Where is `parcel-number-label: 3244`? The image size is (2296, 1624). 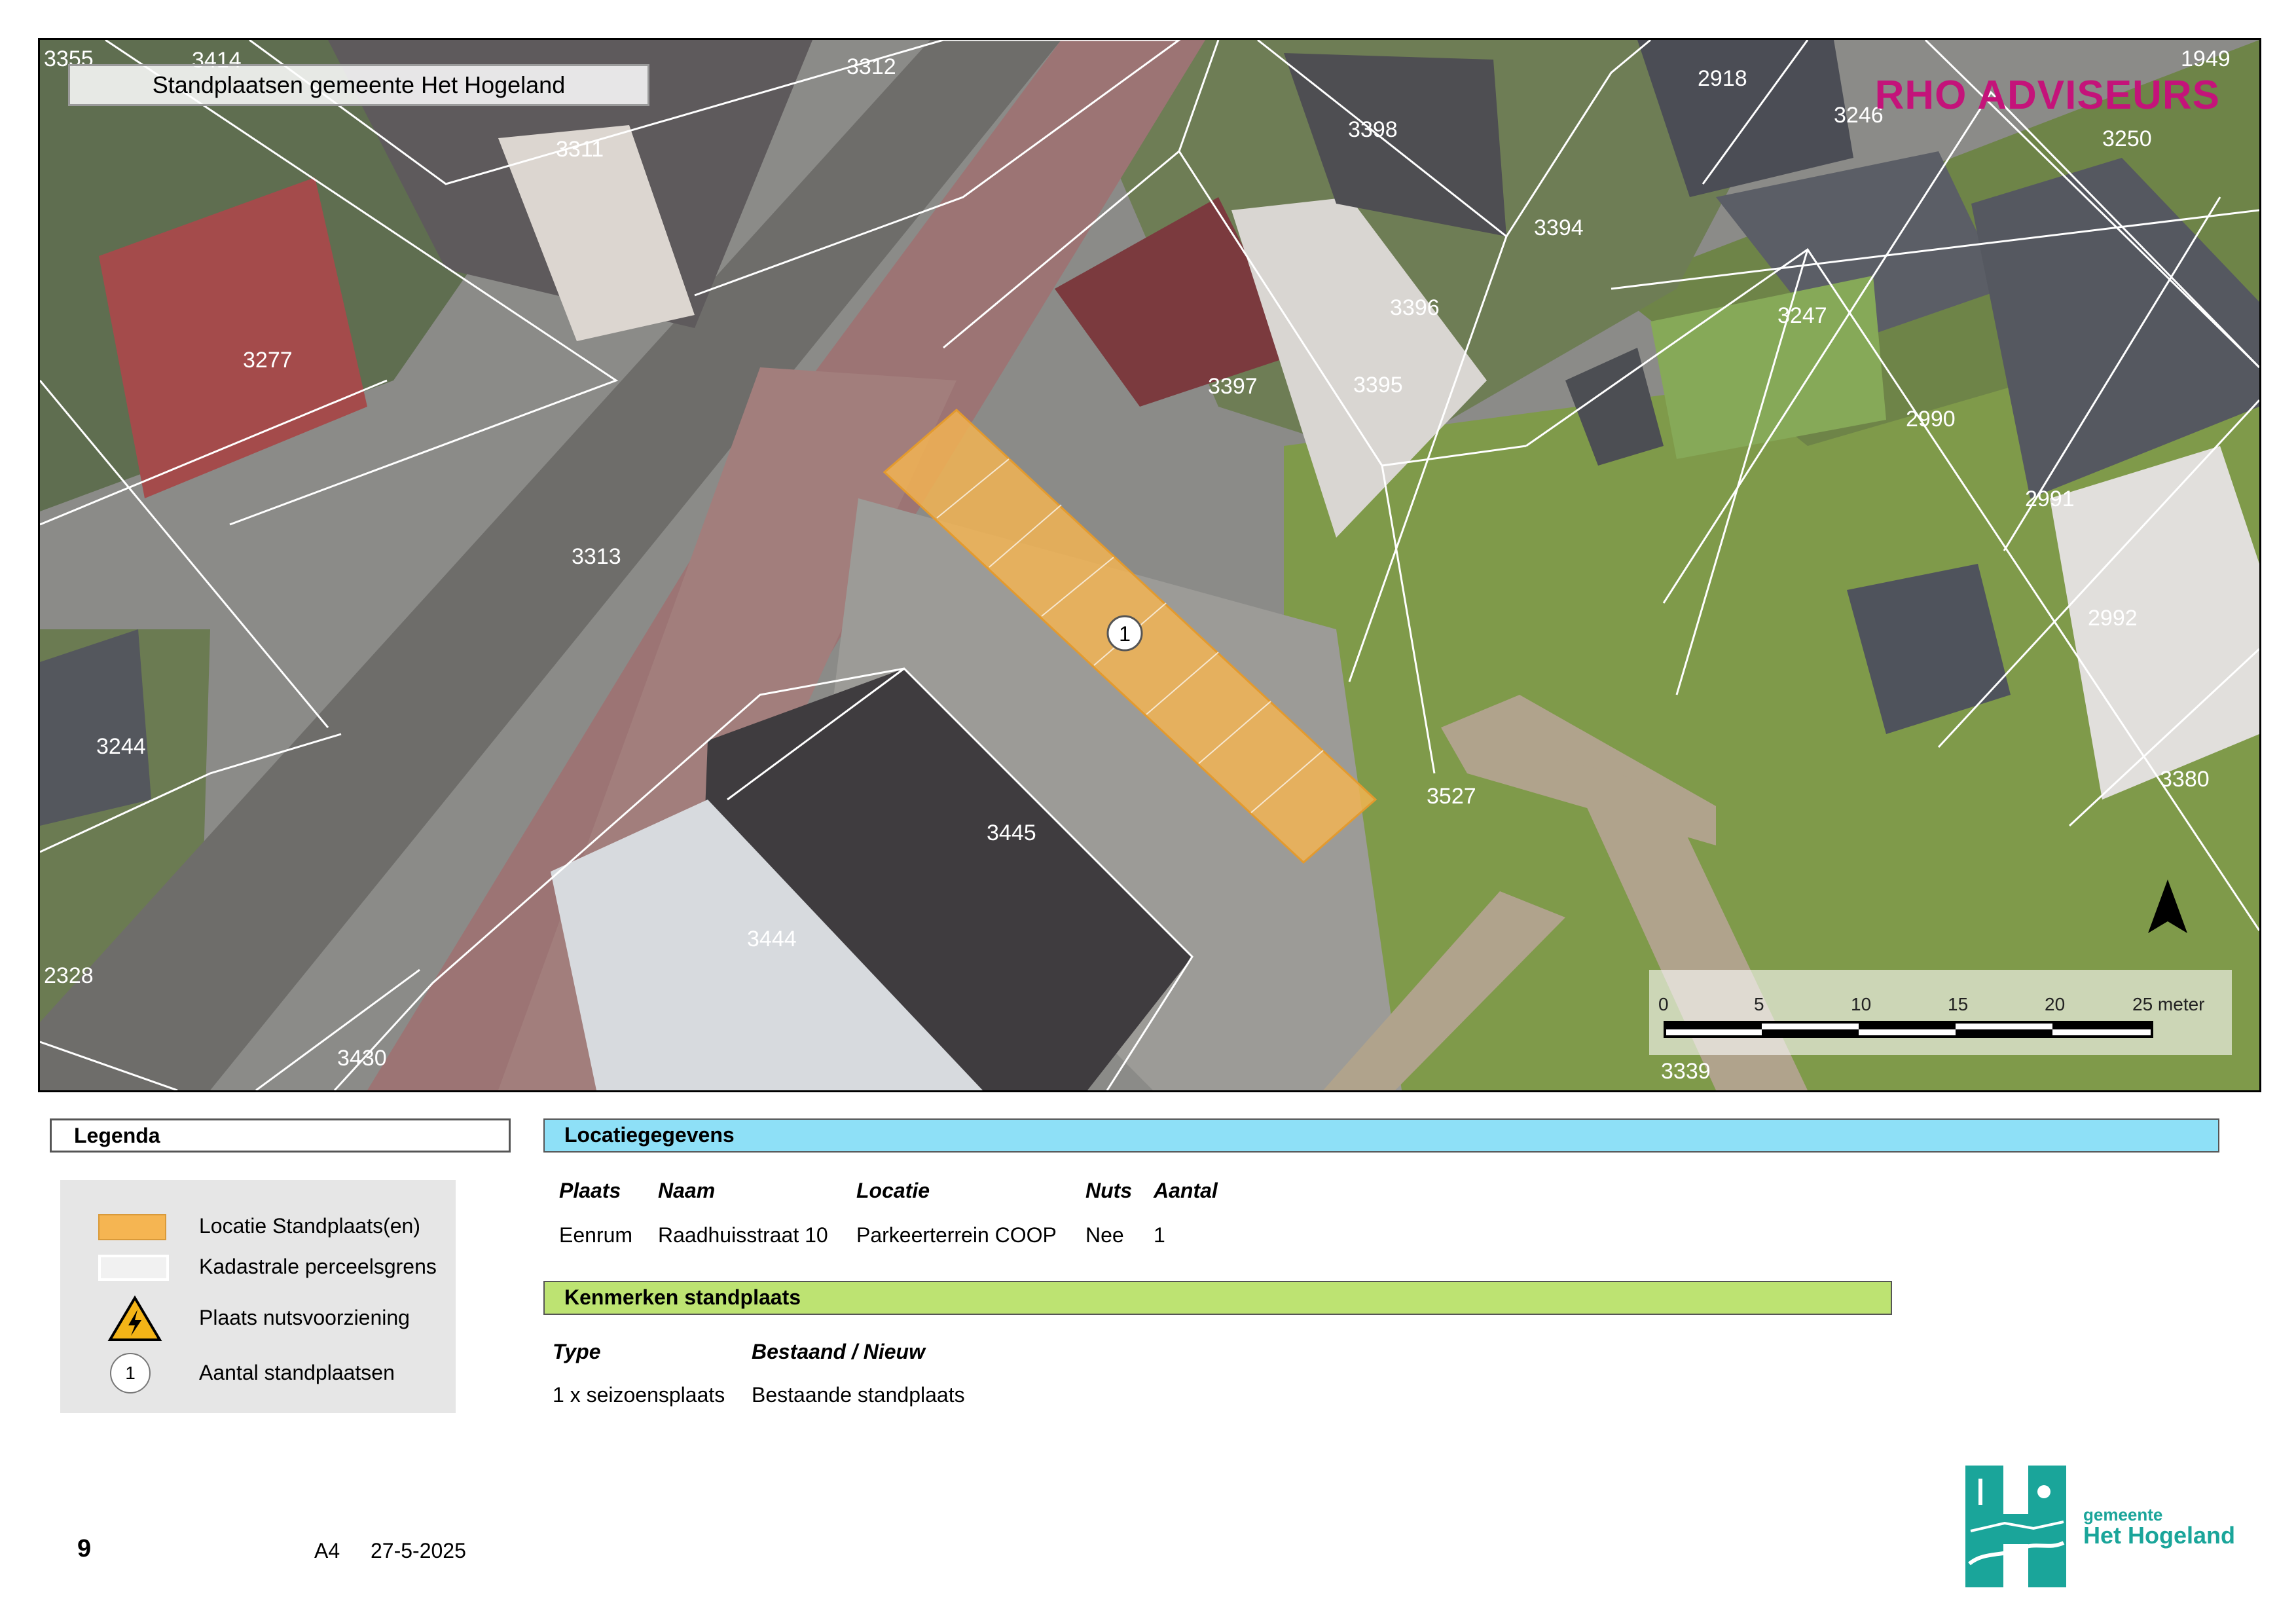
parcel-number-label: 3244 is located at coordinates (121, 746).